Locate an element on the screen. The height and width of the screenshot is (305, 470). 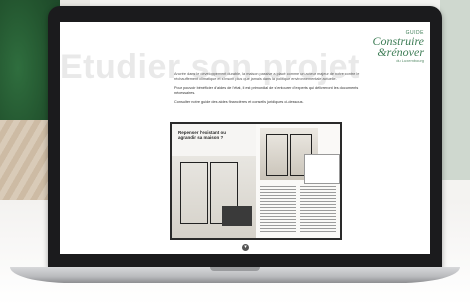
magazine-quote-box is located at coordinates (322, 169).